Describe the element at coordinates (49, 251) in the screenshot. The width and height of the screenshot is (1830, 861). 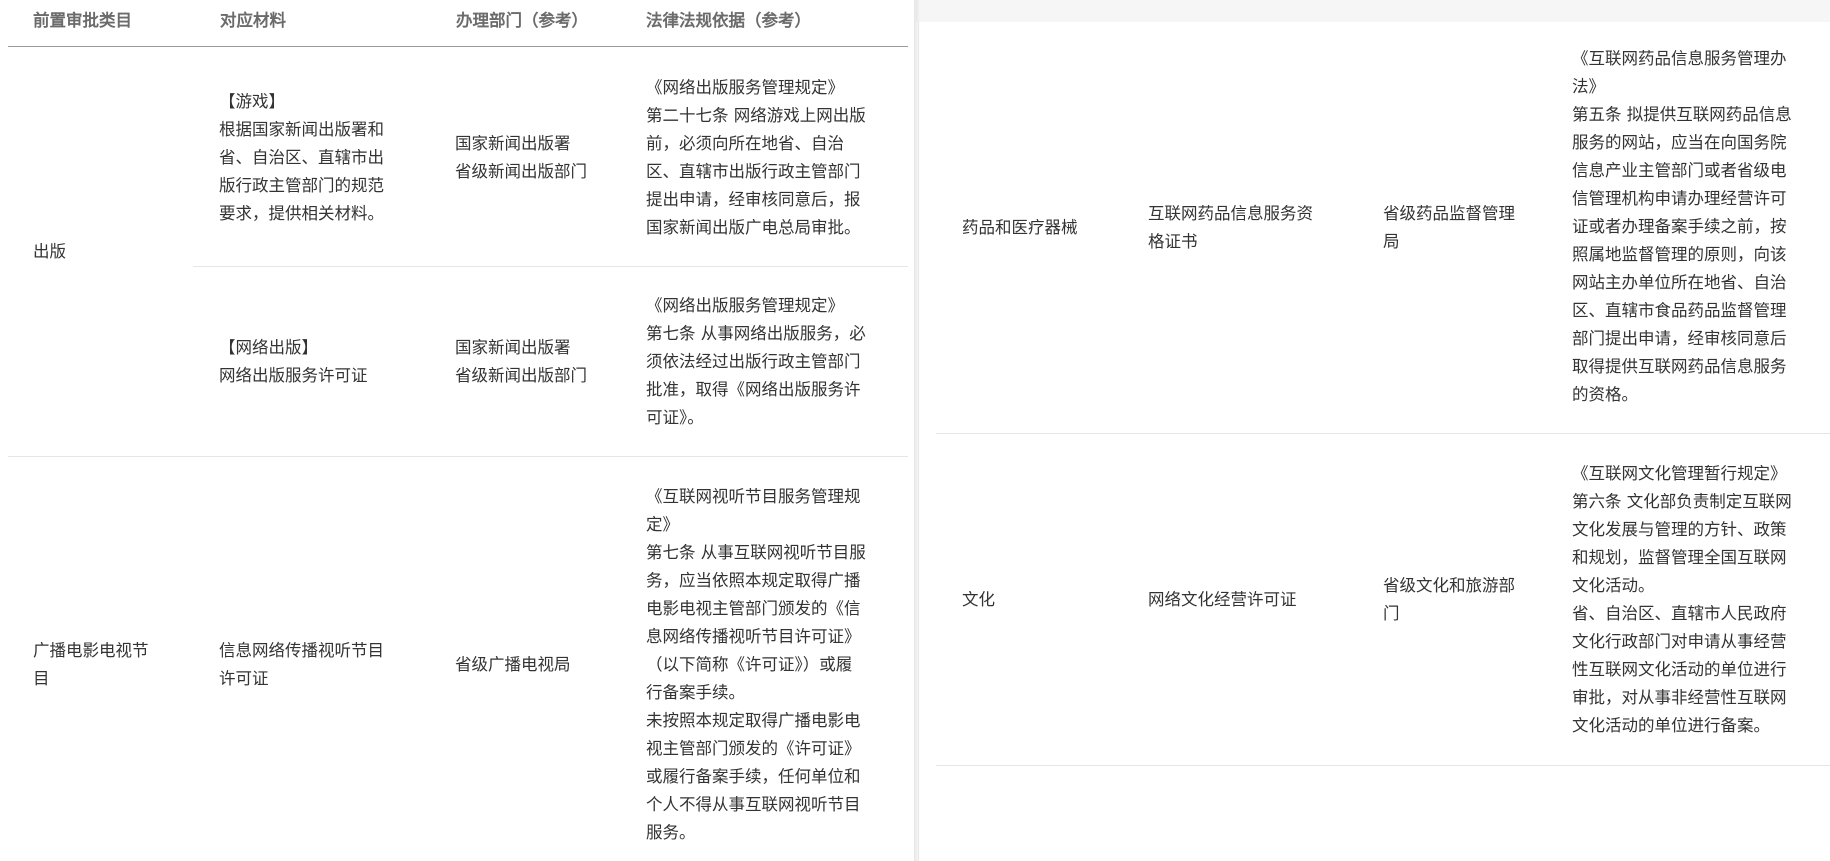
I see `category-publishing: 出版` at that location.